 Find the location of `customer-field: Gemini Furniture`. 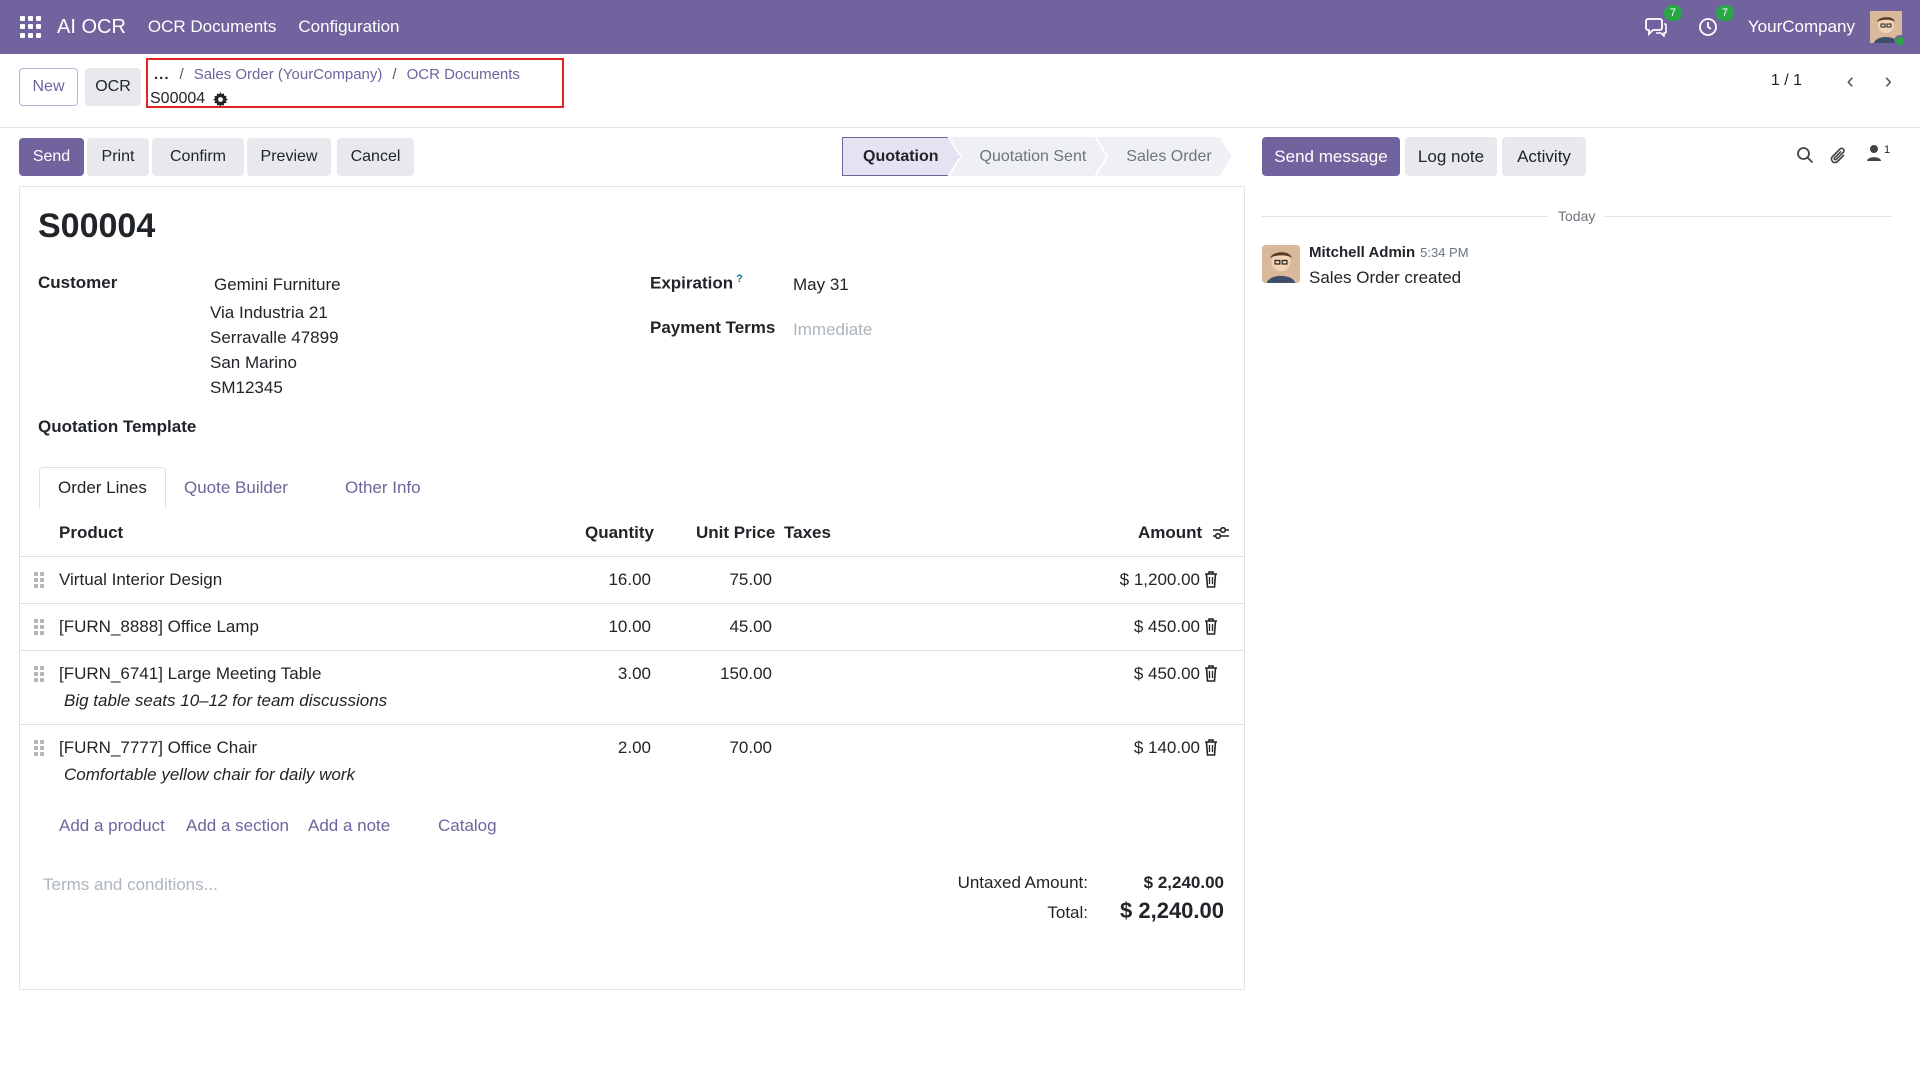

customer-field: Gemini Furniture is located at coordinates (277, 285).